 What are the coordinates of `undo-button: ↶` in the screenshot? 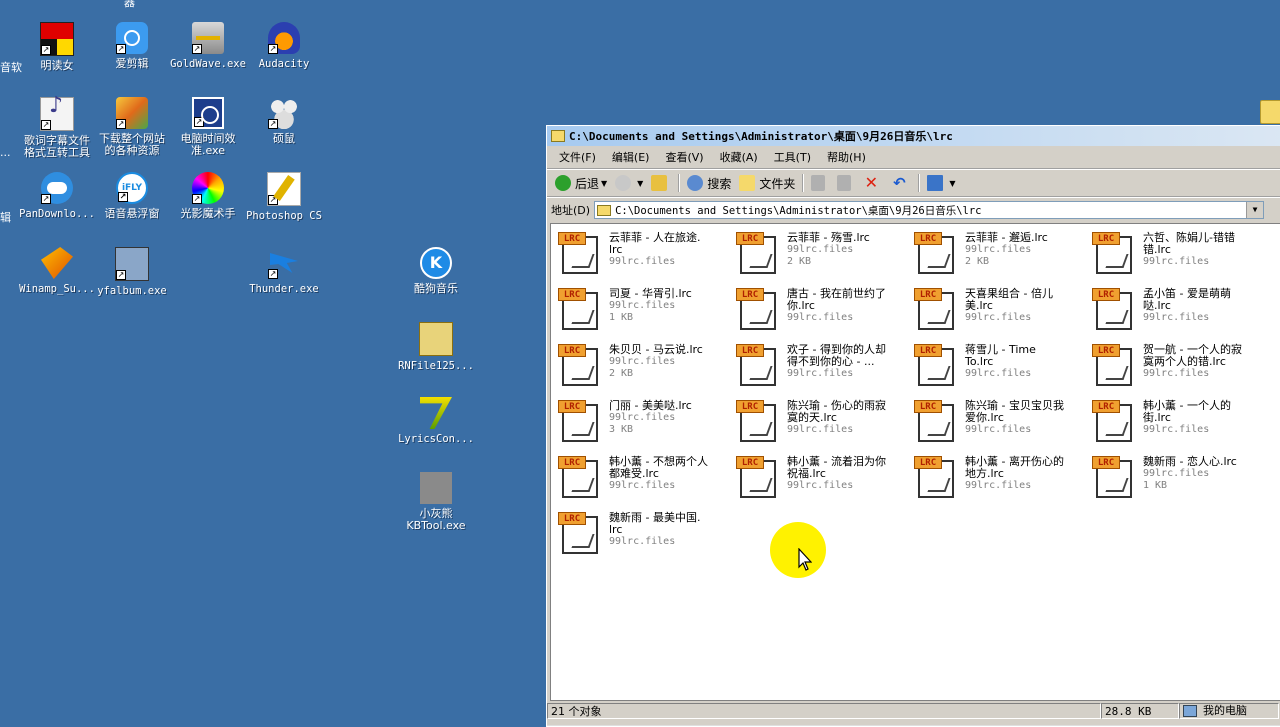 It's located at (901, 183).